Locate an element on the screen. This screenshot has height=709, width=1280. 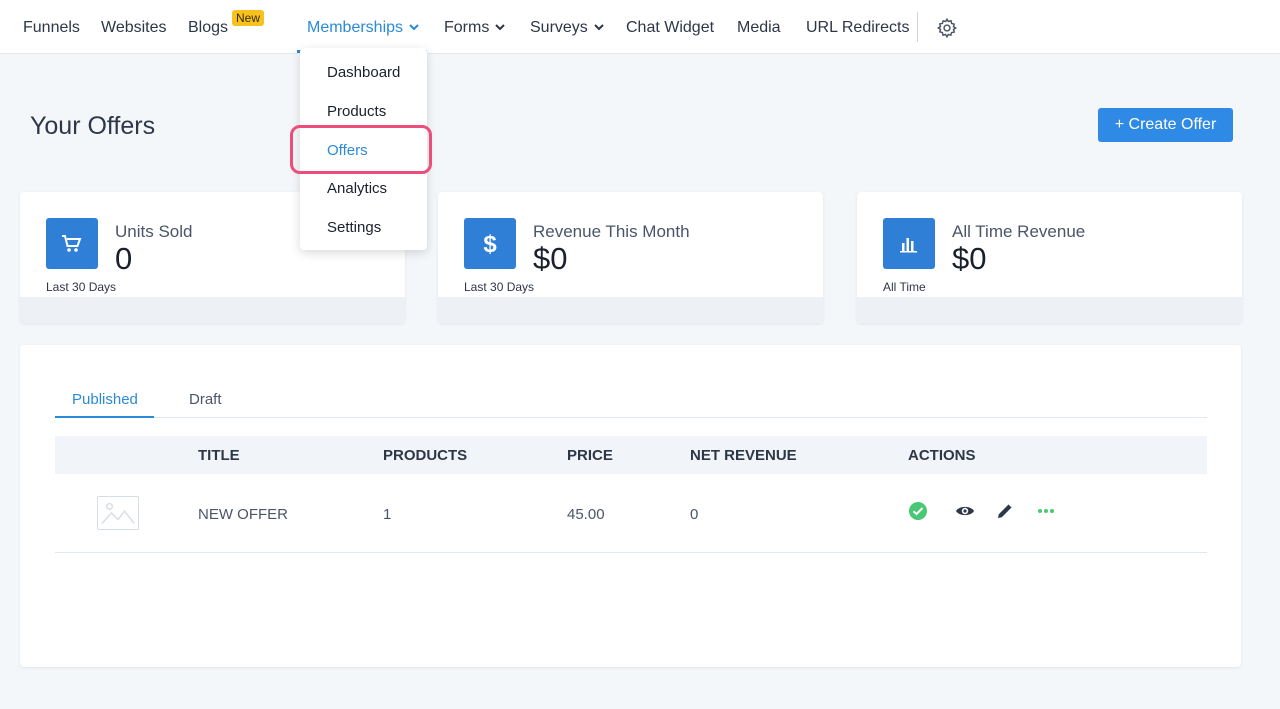
nav-surveys: Surveys is located at coordinates (567, 28).